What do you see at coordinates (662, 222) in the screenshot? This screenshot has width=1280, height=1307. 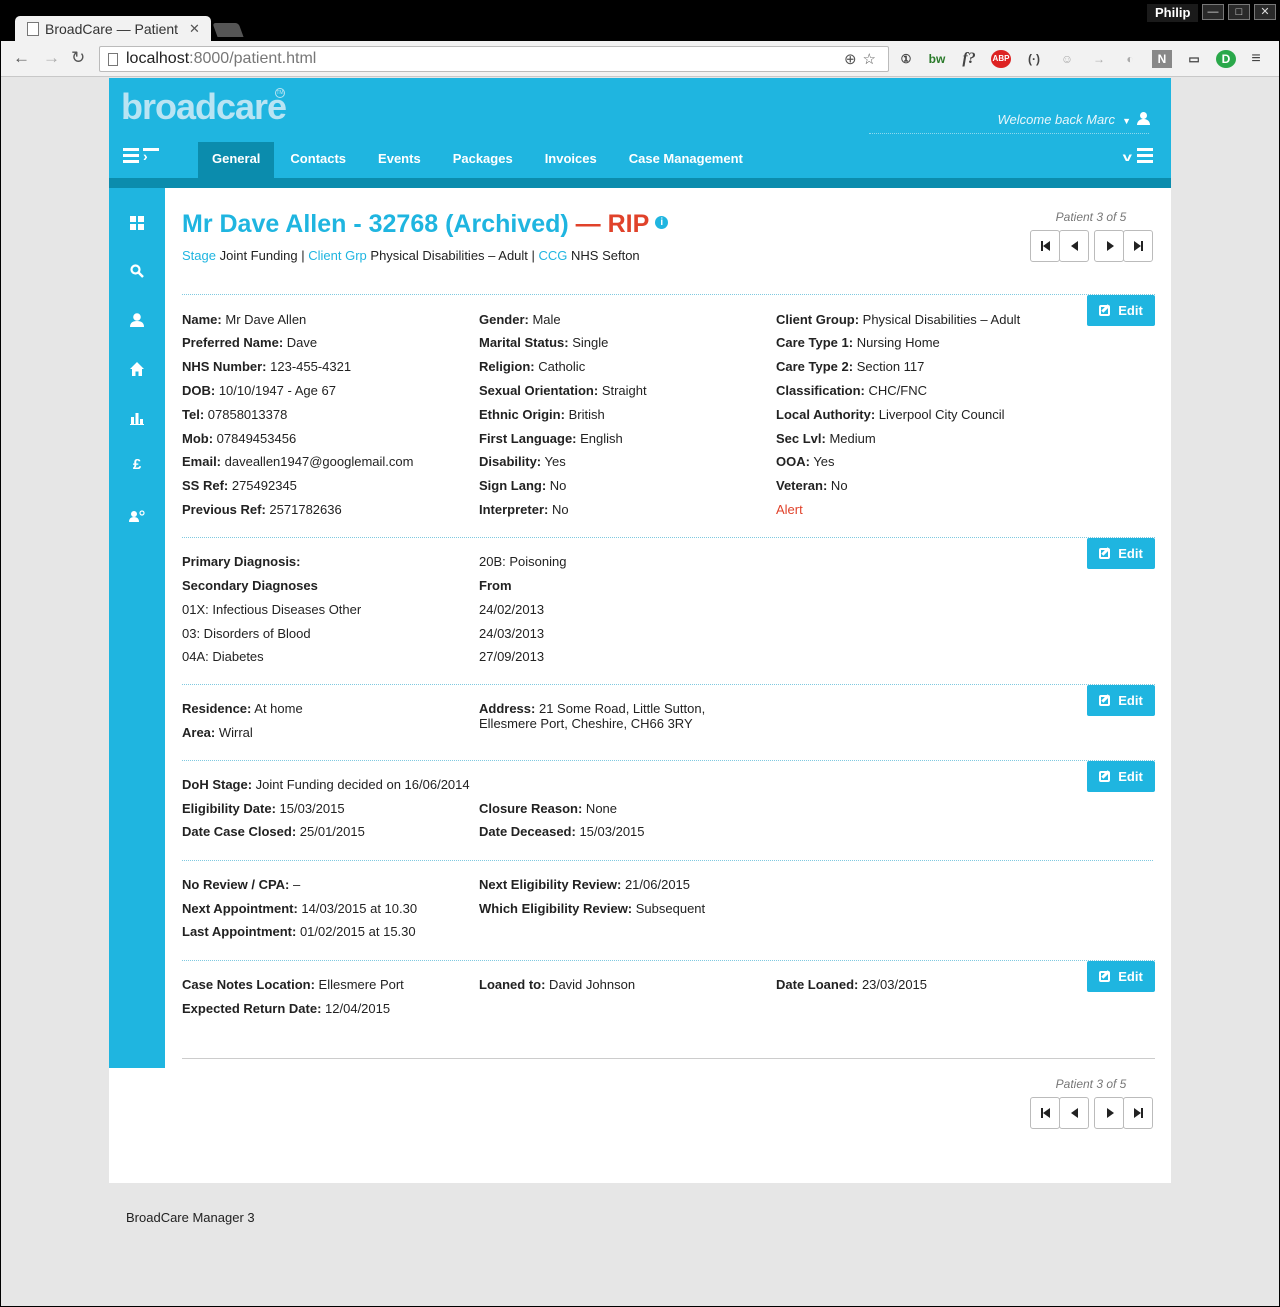 I see `info-icon: i` at bounding box center [662, 222].